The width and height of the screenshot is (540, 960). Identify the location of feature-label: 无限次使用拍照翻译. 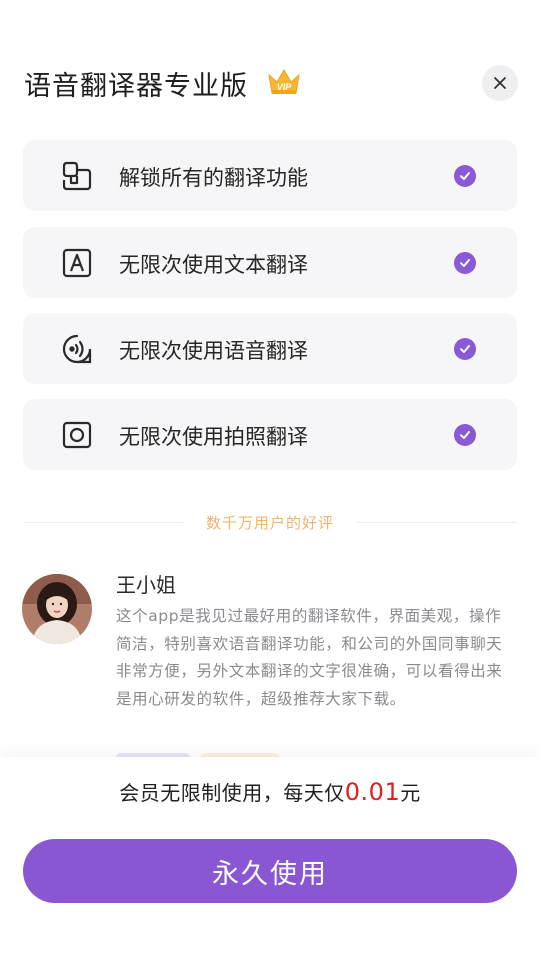
(213, 437).